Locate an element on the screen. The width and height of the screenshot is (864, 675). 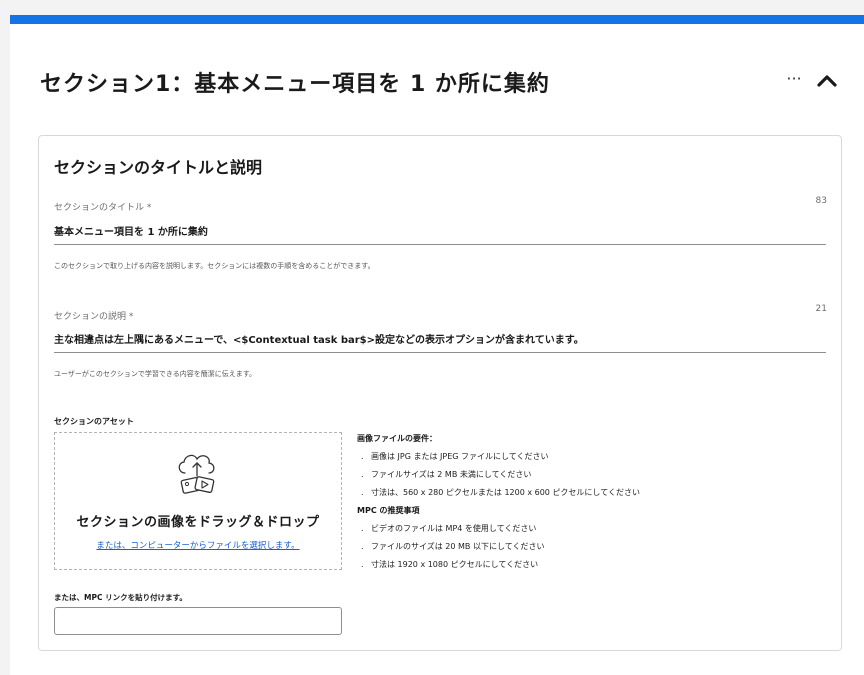
chevron-up-icon is located at coordinates (827, 81).